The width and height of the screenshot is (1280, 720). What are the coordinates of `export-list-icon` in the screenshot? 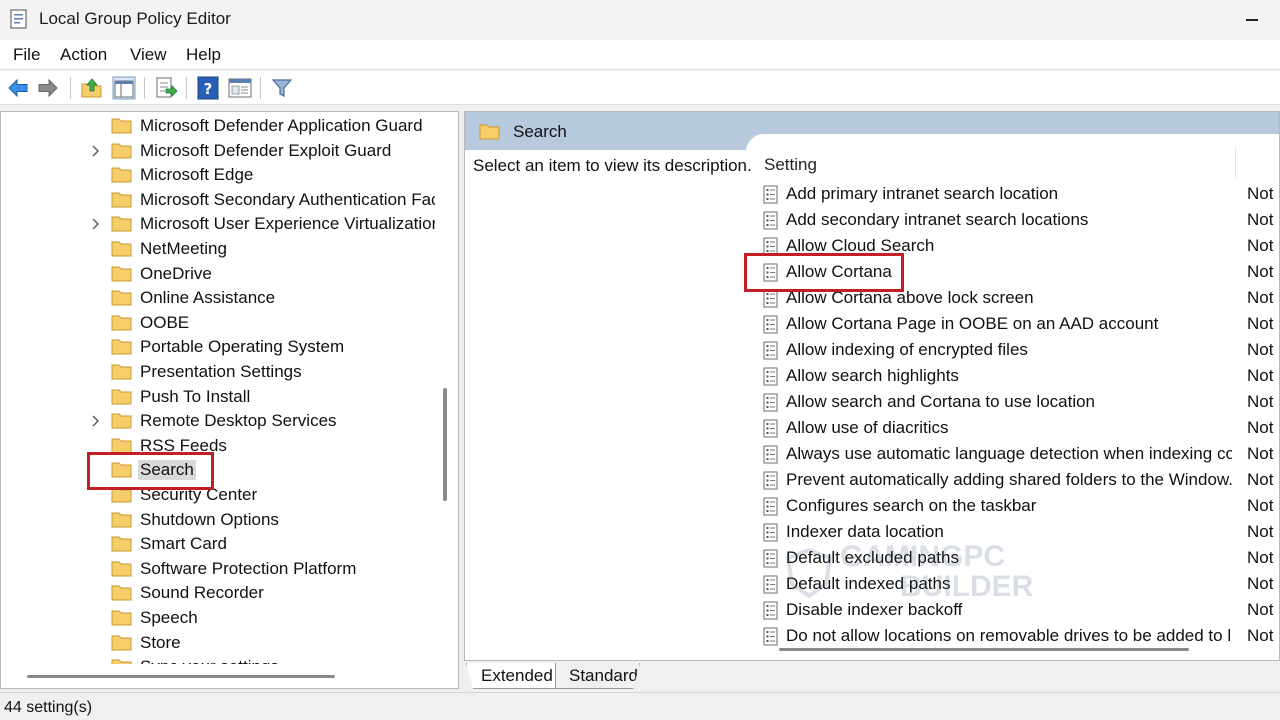 It's located at (166, 88).